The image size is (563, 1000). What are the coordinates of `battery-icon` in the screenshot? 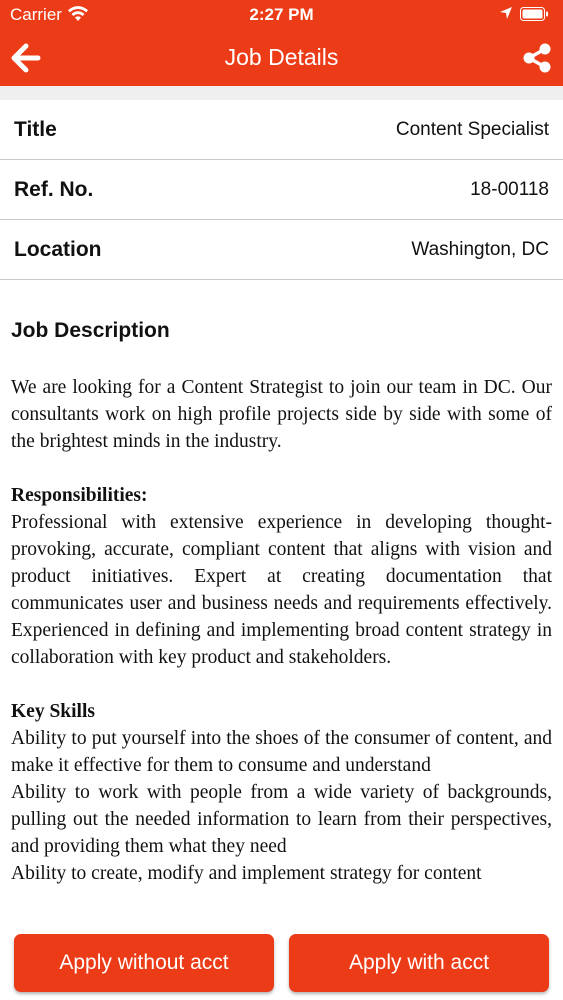 It's located at (534, 14).